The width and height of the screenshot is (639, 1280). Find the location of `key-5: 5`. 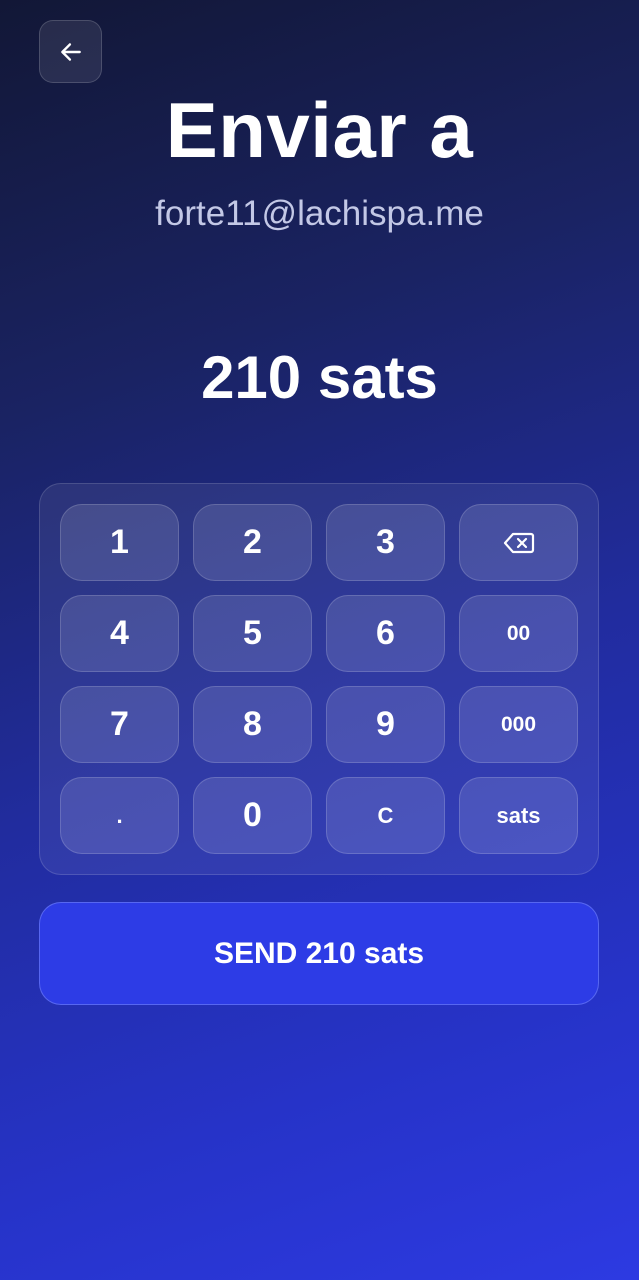

key-5: 5 is located at coordinates (252, 633).